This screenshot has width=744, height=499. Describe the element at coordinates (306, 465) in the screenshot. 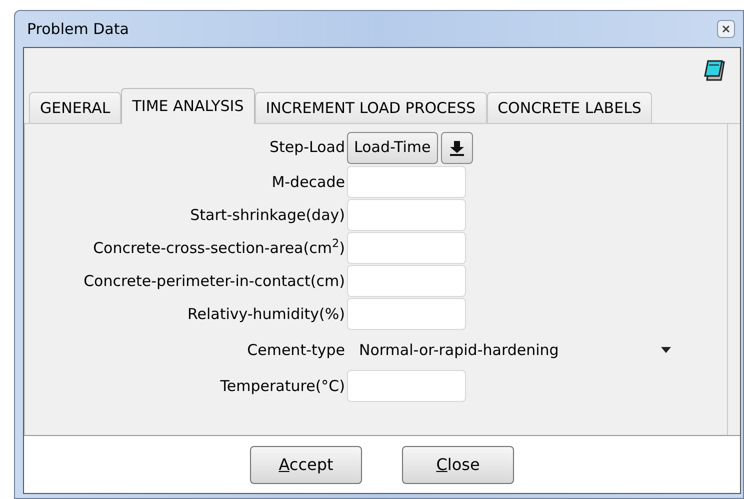

I see `dialog-button: Accept` at that location.